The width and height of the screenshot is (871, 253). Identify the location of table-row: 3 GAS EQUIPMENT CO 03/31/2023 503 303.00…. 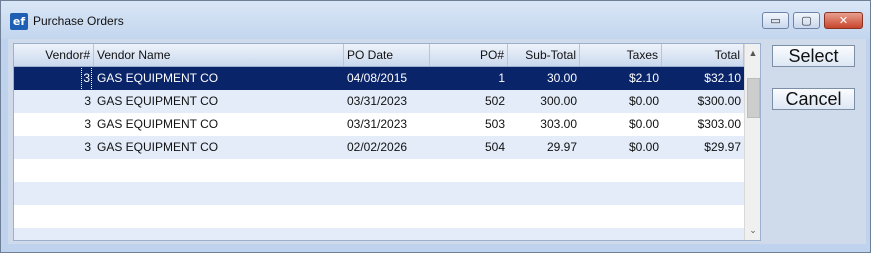
(379, 124).